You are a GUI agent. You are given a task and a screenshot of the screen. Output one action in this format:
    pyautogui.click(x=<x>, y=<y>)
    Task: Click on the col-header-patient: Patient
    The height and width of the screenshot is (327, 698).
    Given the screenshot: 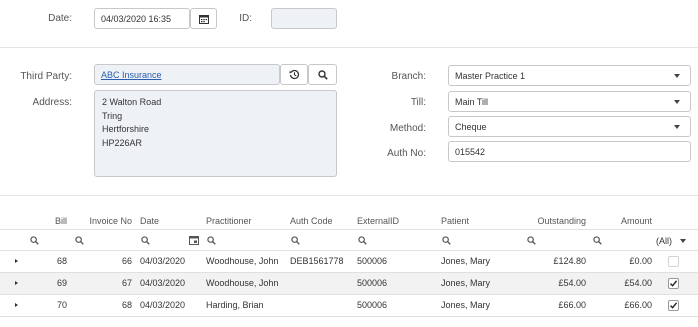 What is the action you would take?
    pyautogui.click(x=455, y=221)
    